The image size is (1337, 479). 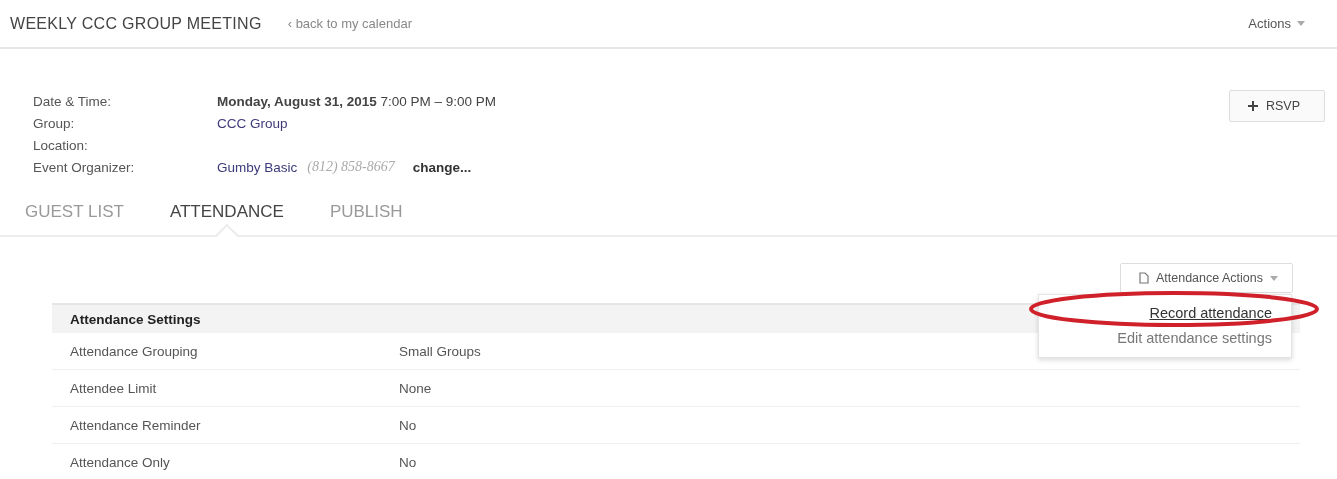 I want to click on actions-dropdown: Actions, so click(x=1287, y=23).